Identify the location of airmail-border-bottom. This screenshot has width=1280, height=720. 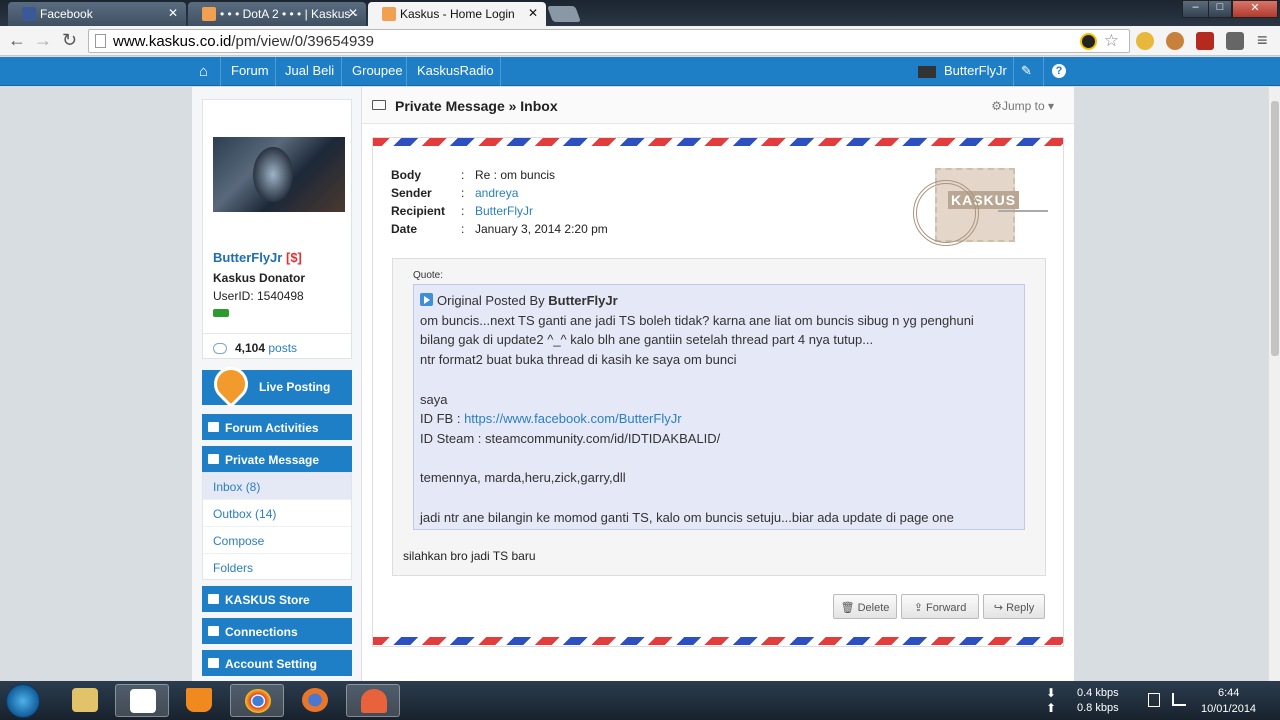
(718, 641).